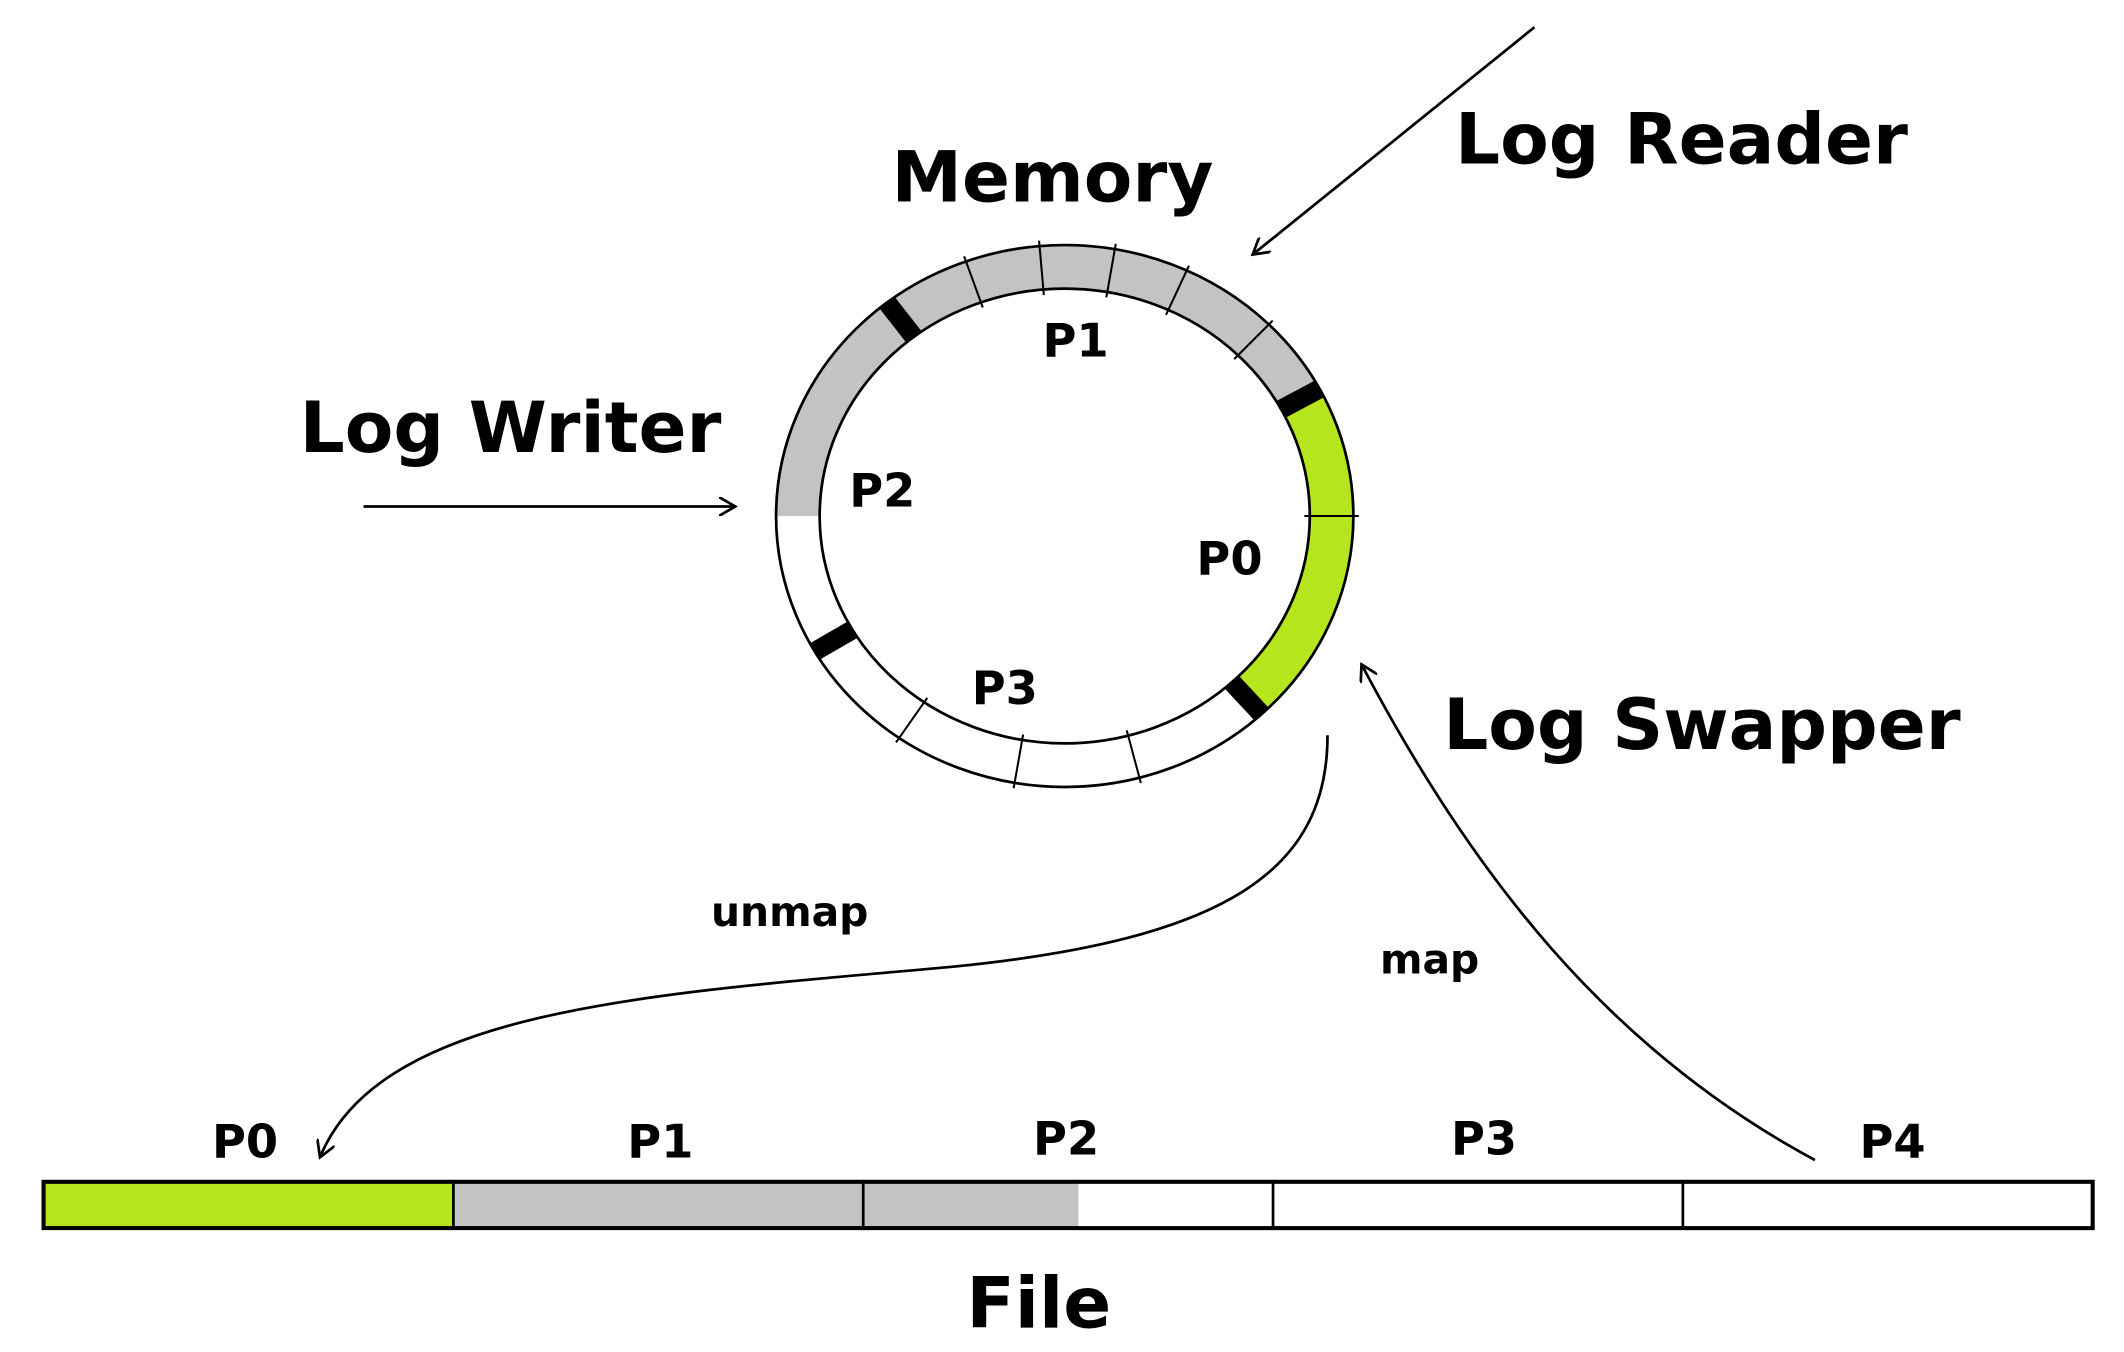  What do you see at coordinates (1005, 688) in the screenshot?
I see `ring-page-p3: P3` at bounding box center [1005, 688].